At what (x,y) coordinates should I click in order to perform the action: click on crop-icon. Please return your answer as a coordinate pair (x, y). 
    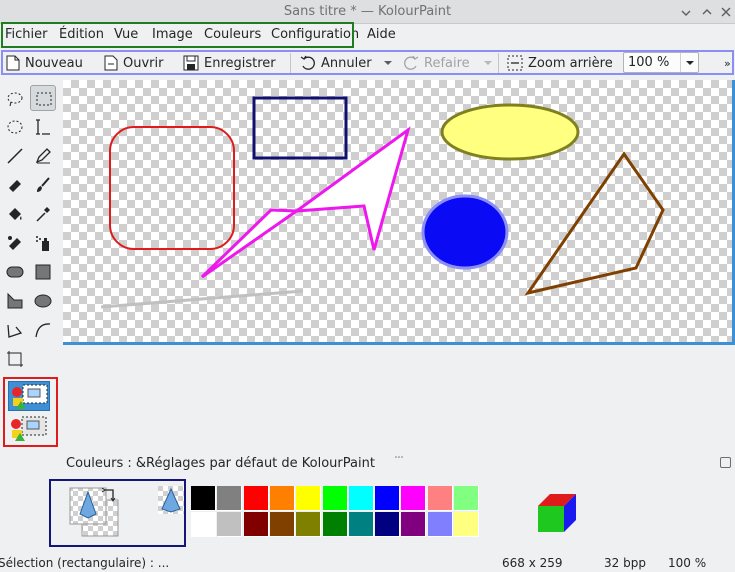
    Looking at the image, I should click on (15, 359).